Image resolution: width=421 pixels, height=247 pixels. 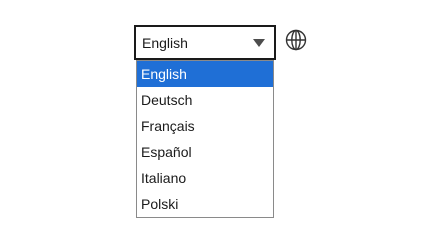 What do you see at coordinates (205, 100) in the screenshot?
I see `language-option-deutsch: Deutsch` at bounding box center [205, 100].